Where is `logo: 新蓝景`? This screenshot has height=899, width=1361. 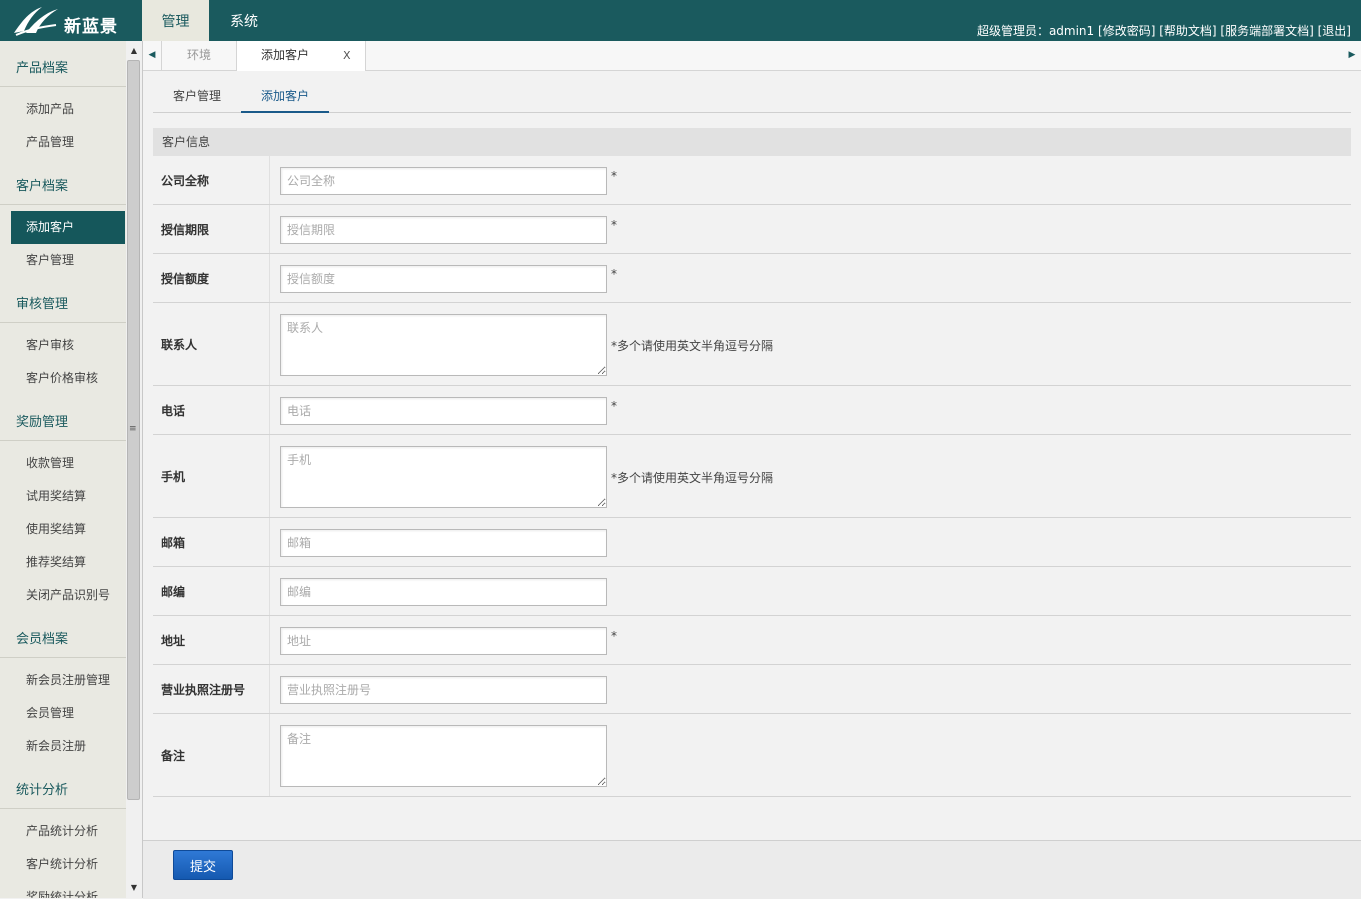 logo: 新蓝景 is located at coordinates (77, 20).